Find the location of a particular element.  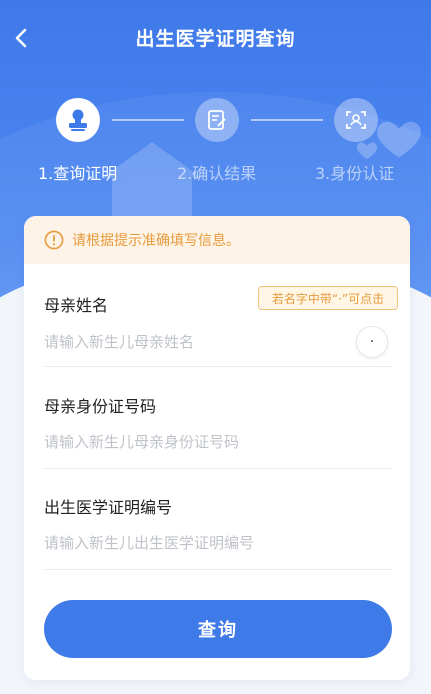

stamp-icon is located at coordinates (78, 120).